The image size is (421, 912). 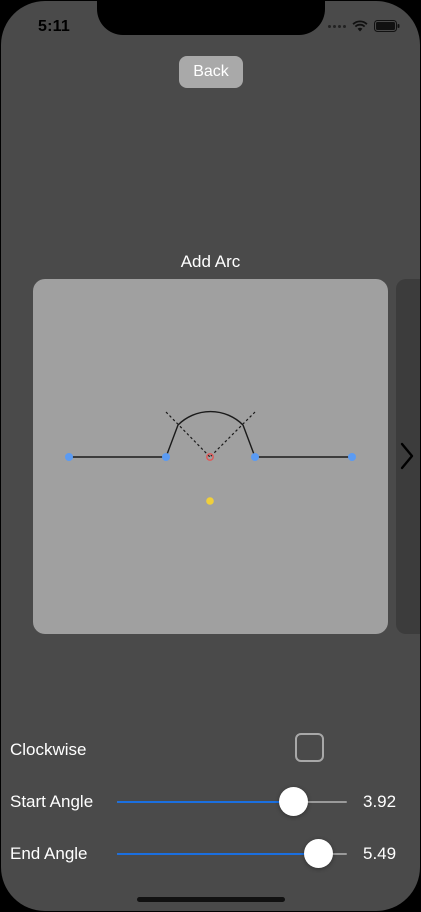 I want to click on status-icons, so click(x=364, y=26).